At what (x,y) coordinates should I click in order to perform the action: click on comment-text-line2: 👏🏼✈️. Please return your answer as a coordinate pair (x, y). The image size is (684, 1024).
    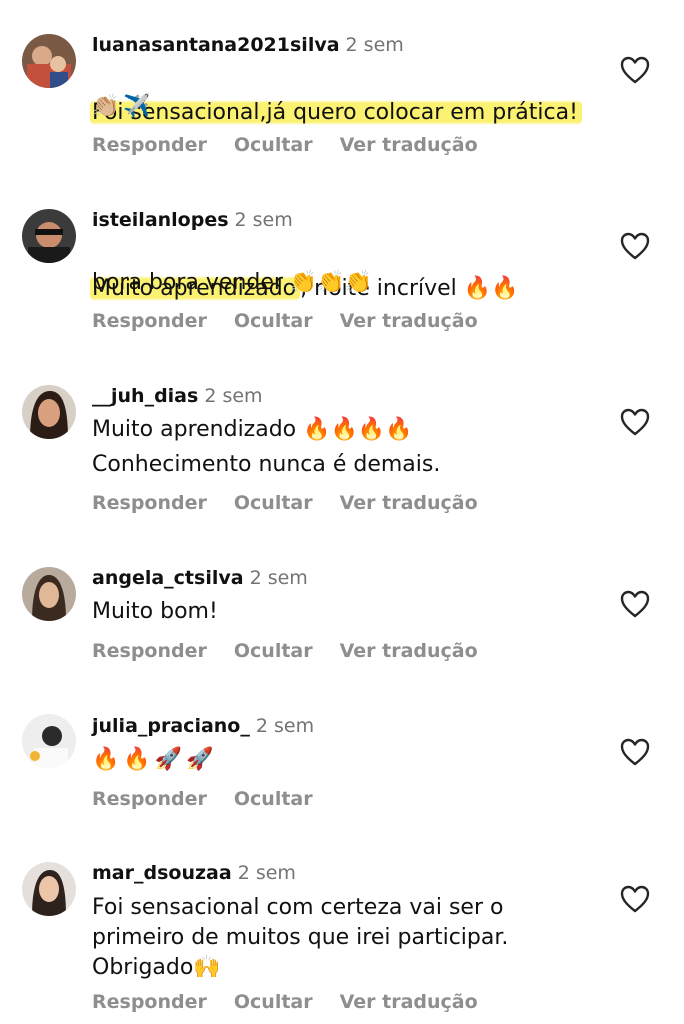
    Looking at the image, I should click on (123, 106).